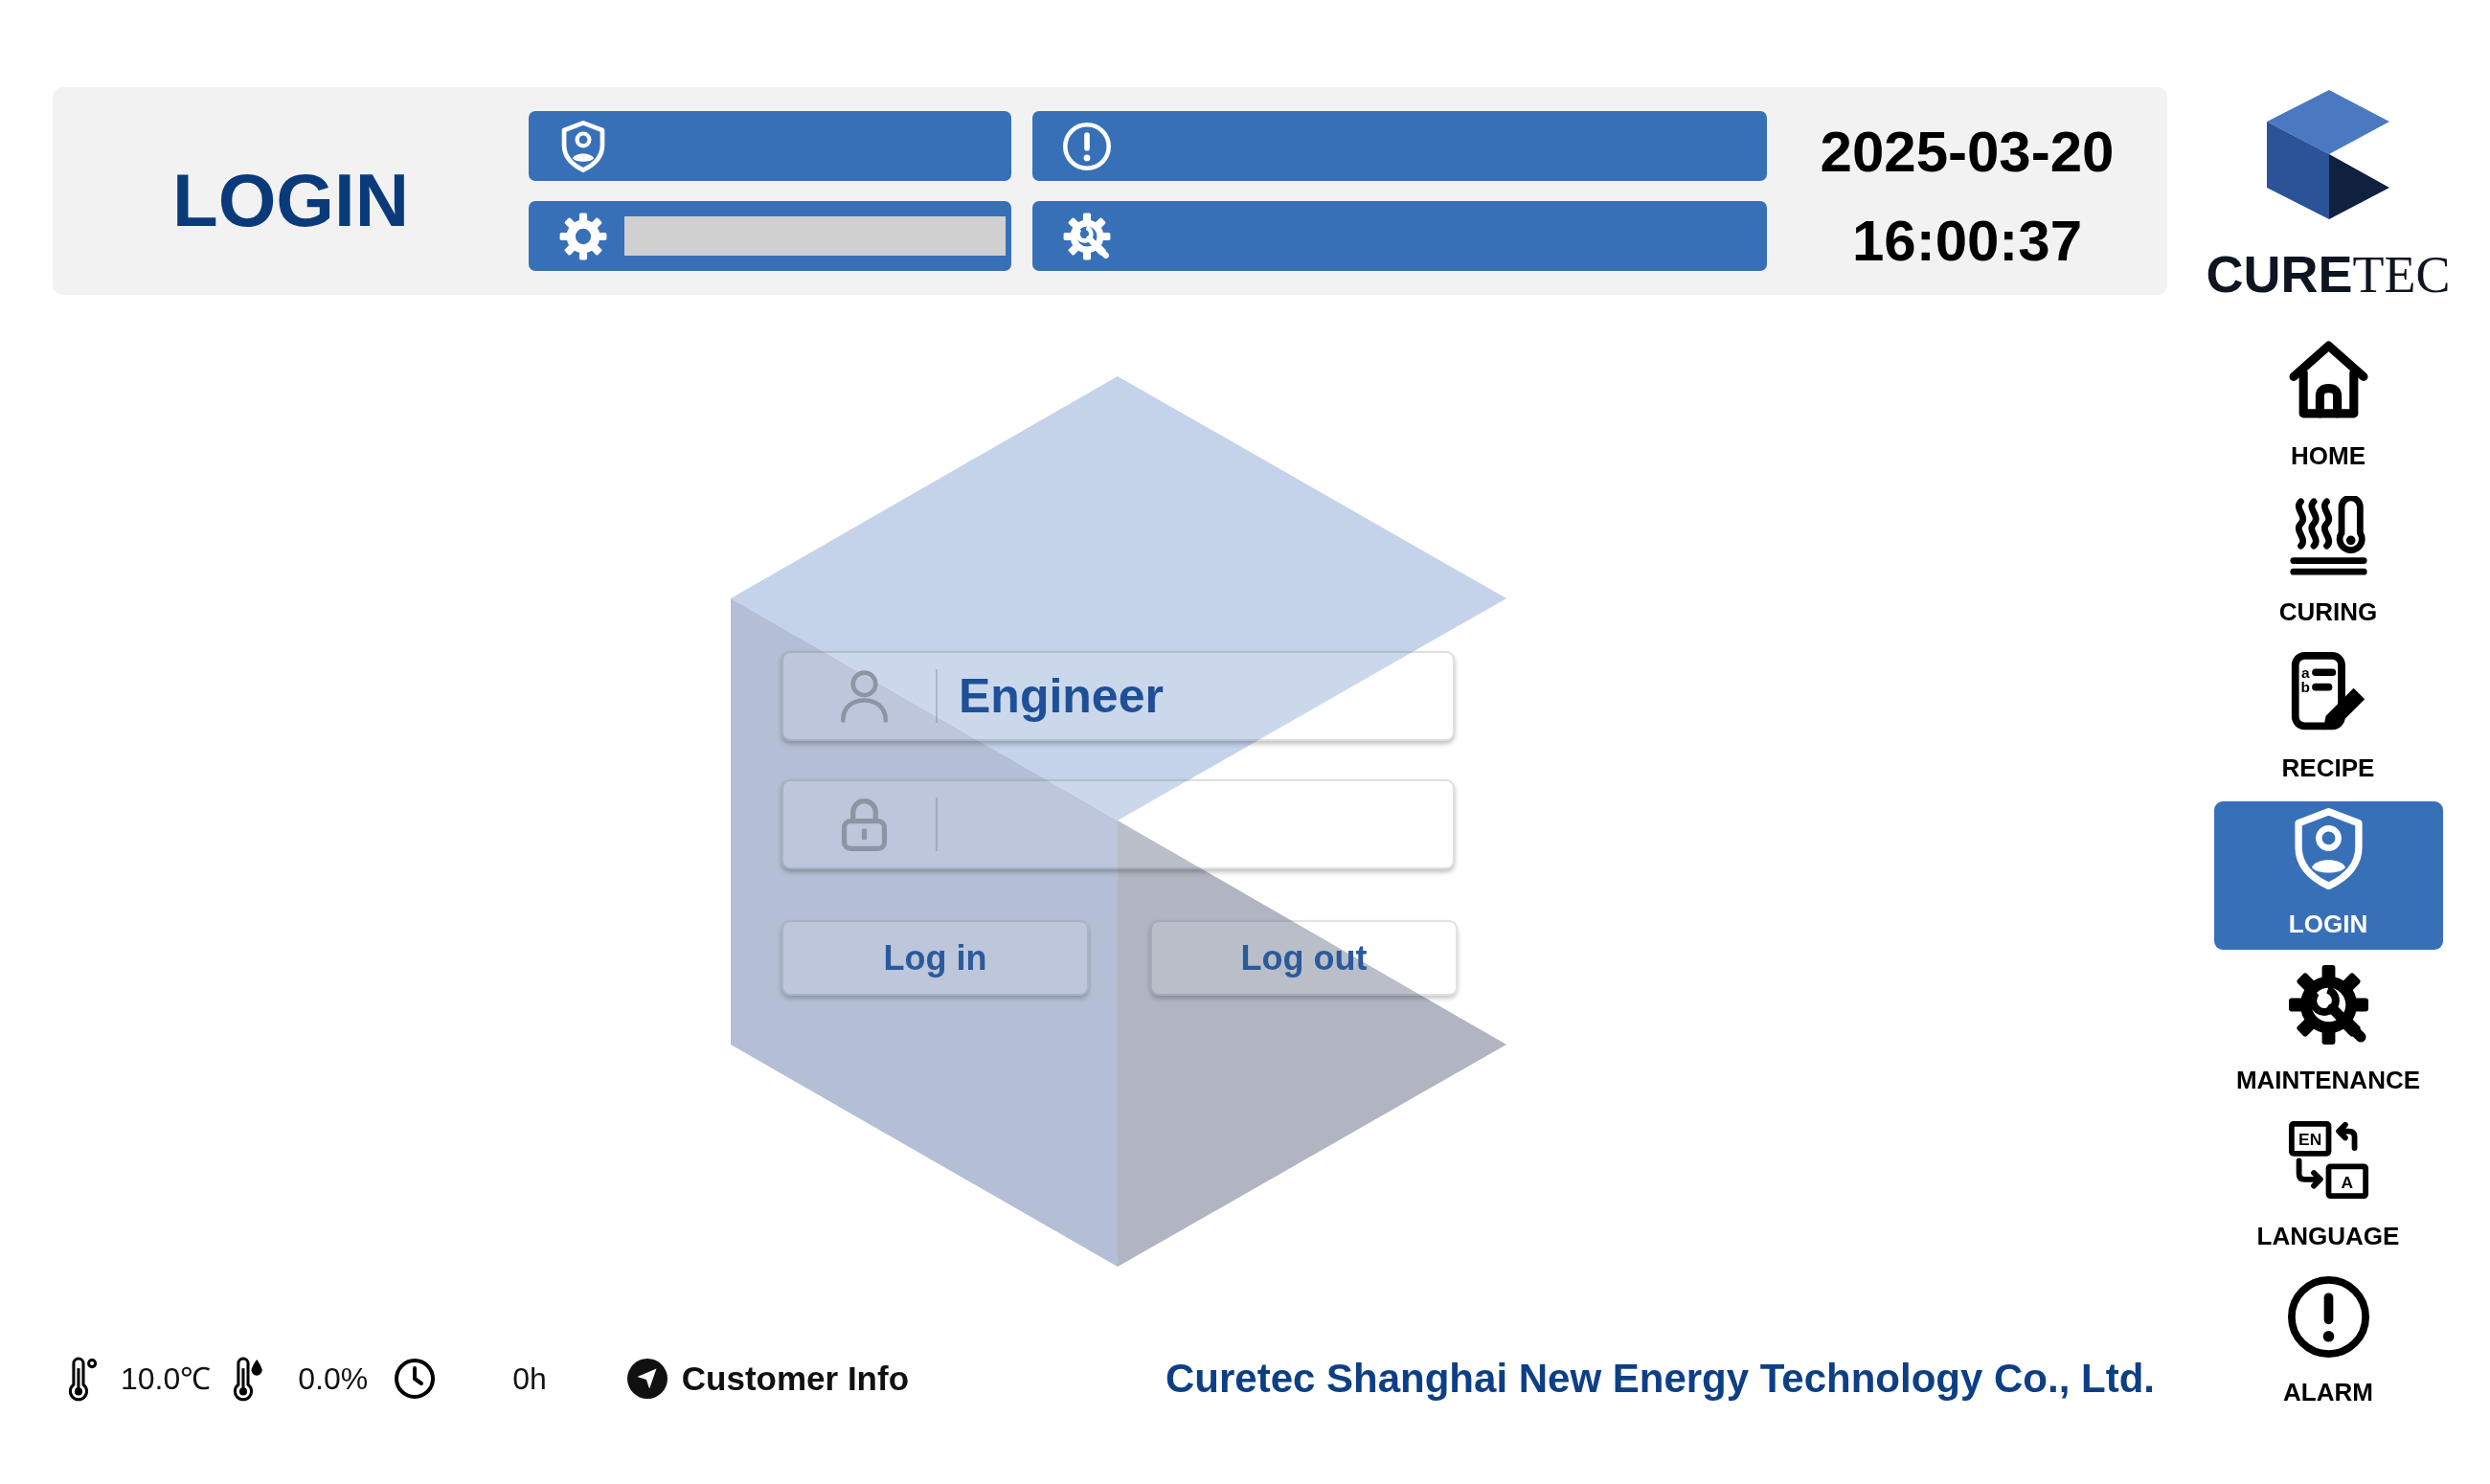 Image resolution: width=2490 pixels, height=1484 pixels. What do you see at coordinates (1118, 824) in the screenshot?
I see `password-field` at bounding box center [1118, 824].